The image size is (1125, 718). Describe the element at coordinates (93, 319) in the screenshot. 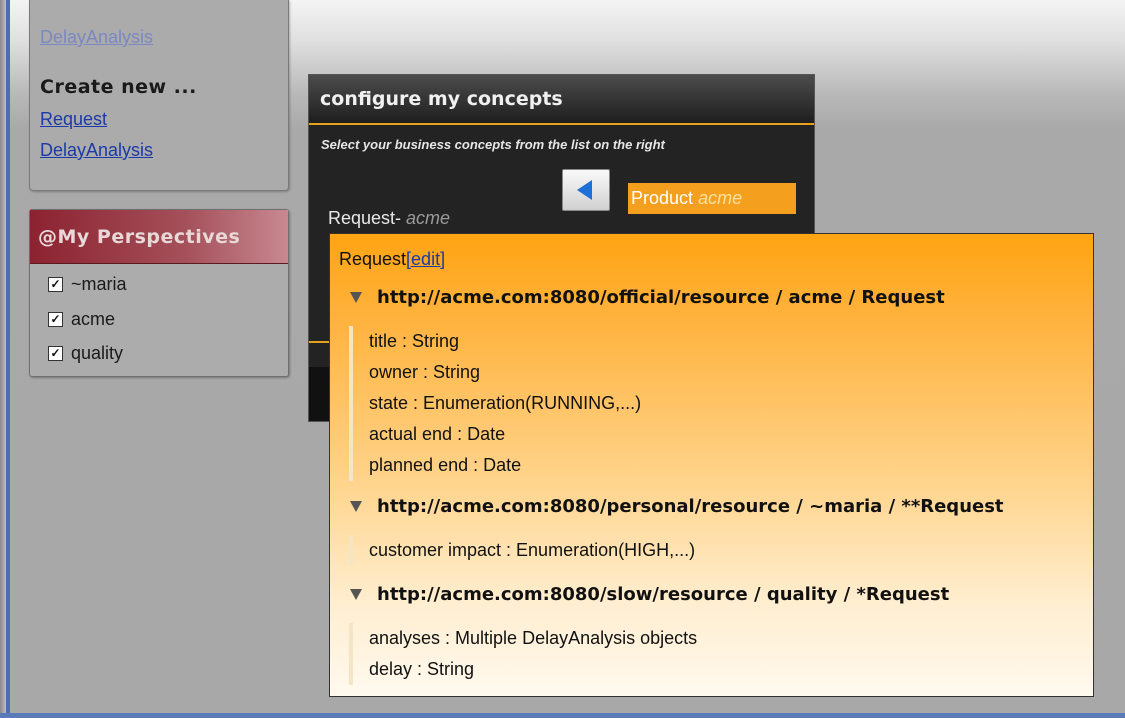

I see `perspective-label: acme` at that location.